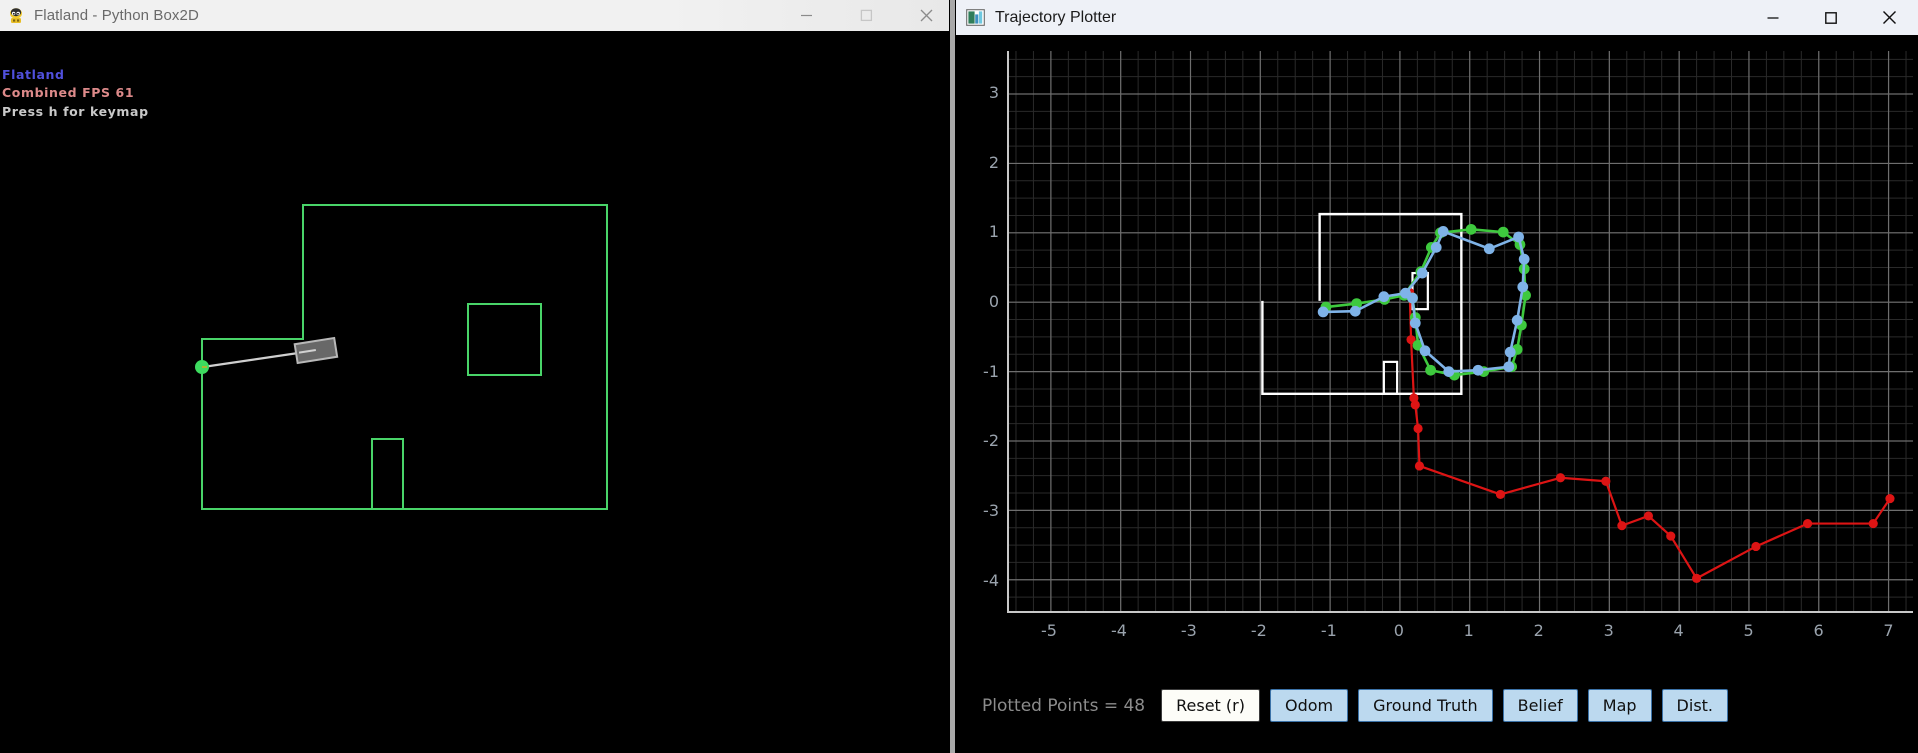 The height and width of the screenshot is (753, 1918). I want to click on simulation-scene, so click(401, 357).